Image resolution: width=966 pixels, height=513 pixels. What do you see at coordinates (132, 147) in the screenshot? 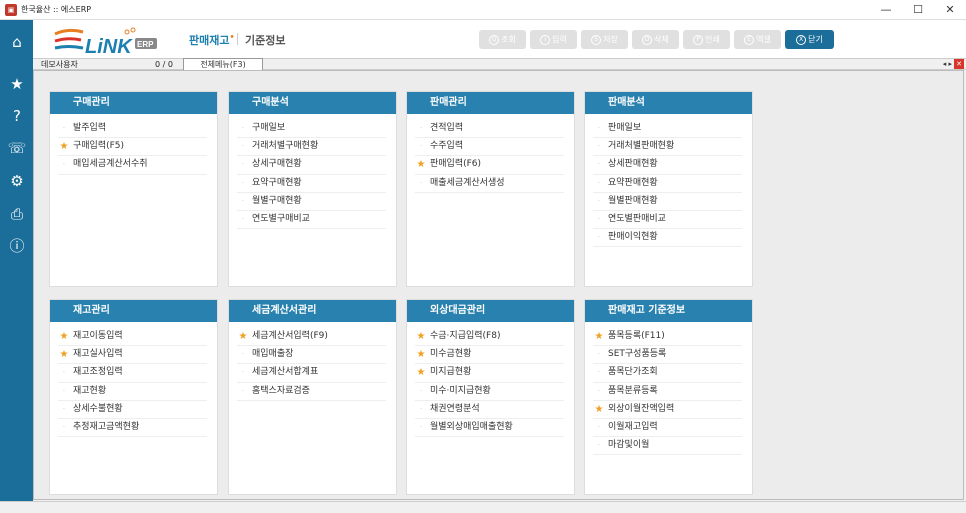
I see `menu-item: ★ 구매입력(F5)` at bounding box center [132, 147].